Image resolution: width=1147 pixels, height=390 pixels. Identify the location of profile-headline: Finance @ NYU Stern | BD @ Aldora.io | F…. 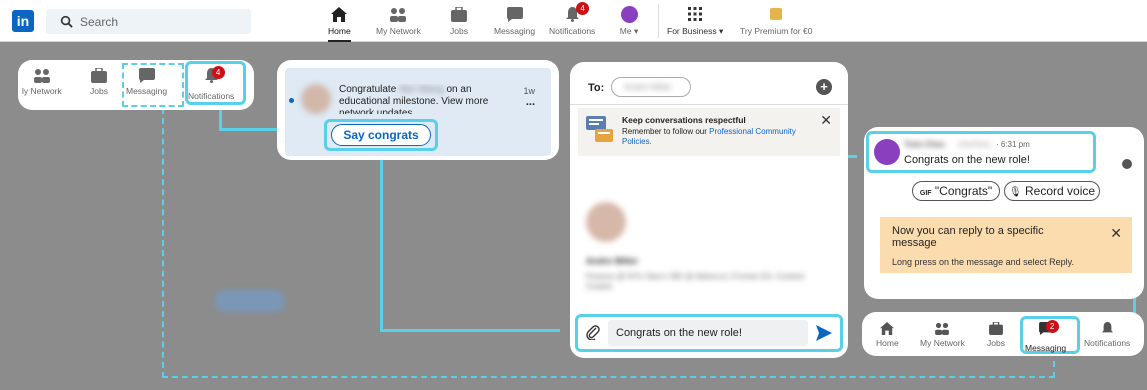
(695, 281).